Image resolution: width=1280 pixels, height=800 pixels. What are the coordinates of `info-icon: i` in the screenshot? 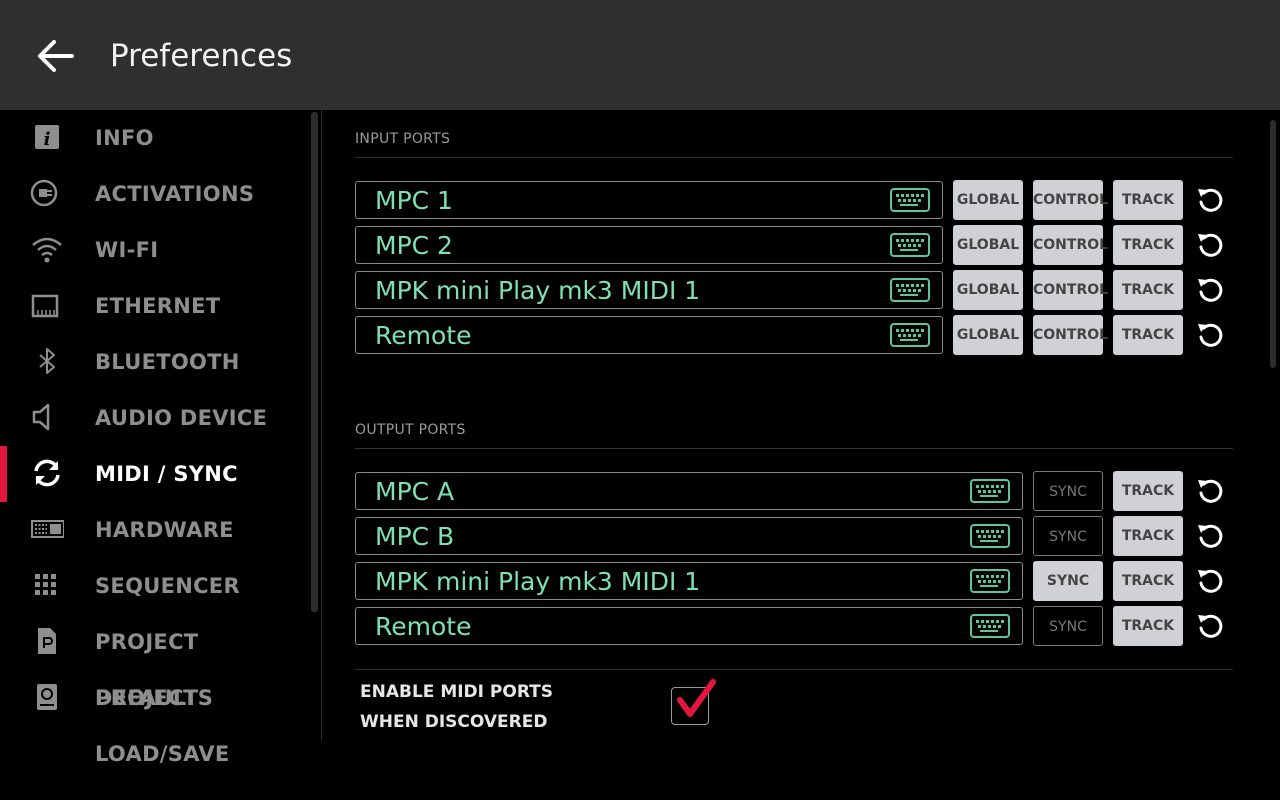 It's located at (47, 137).